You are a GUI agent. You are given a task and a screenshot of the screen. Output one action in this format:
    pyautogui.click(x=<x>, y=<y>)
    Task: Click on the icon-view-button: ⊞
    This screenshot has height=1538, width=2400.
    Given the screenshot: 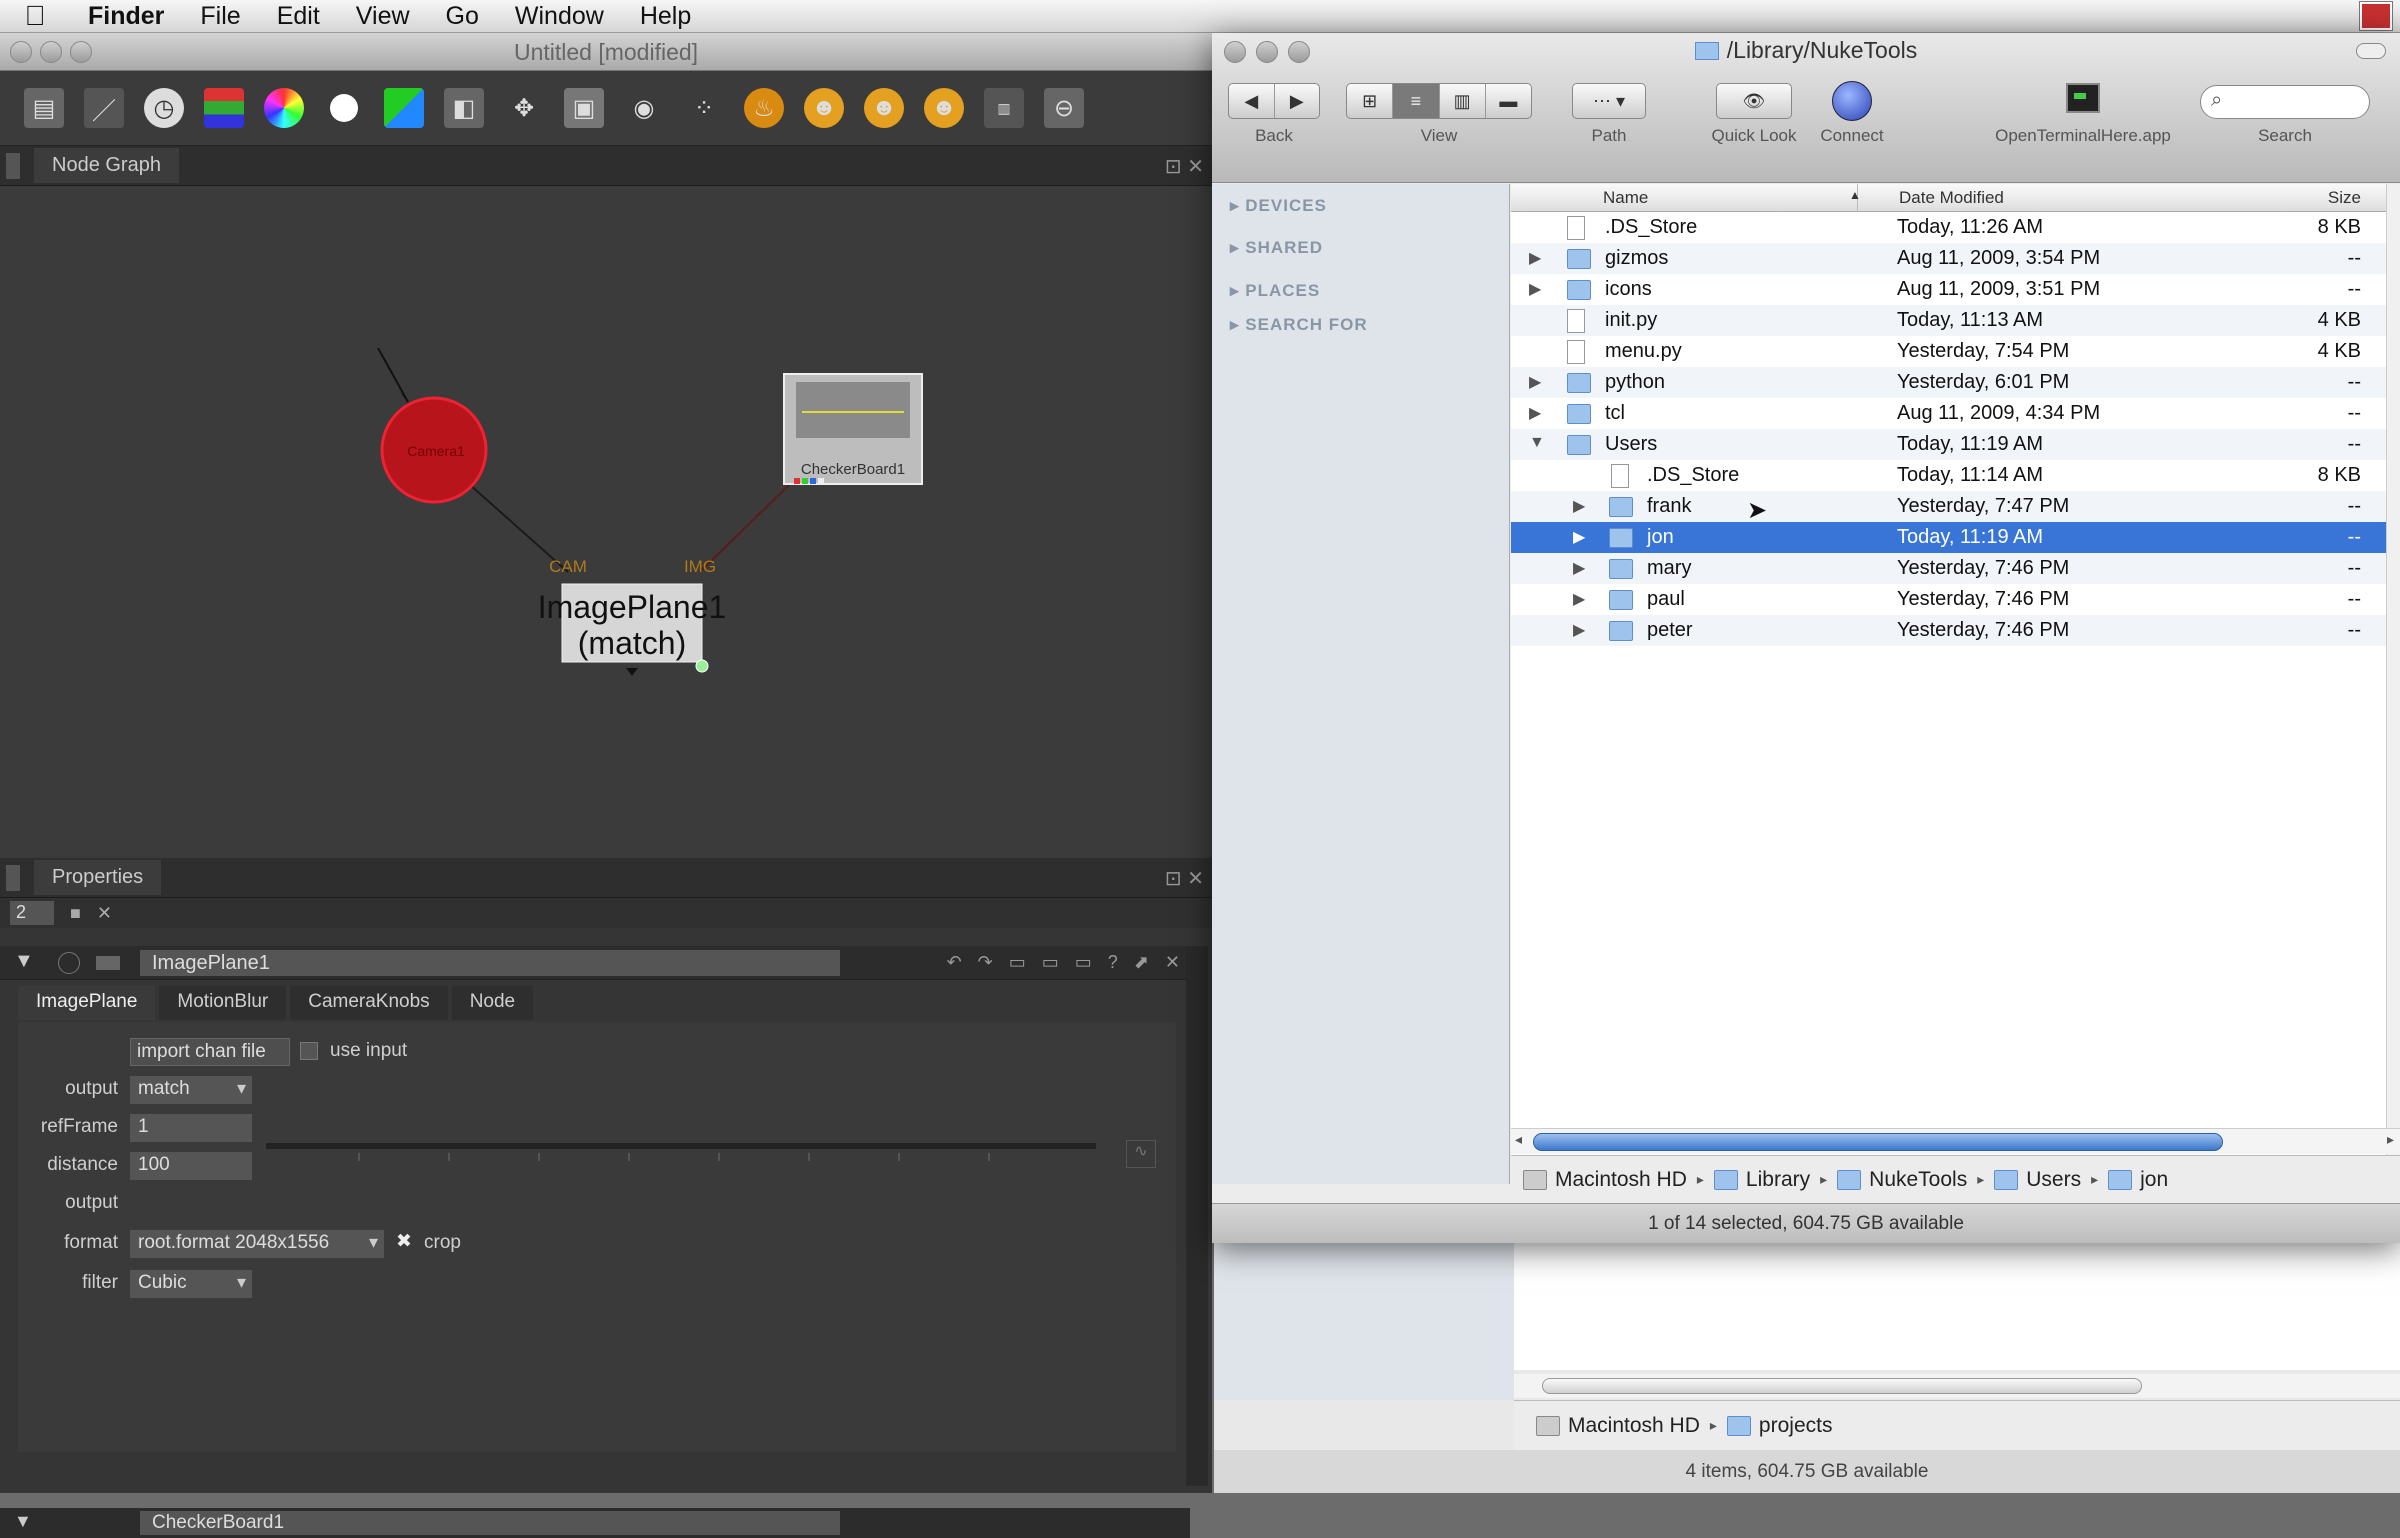 What is the action you would take?
    pyautogui.click(x=1370, y=101)
    